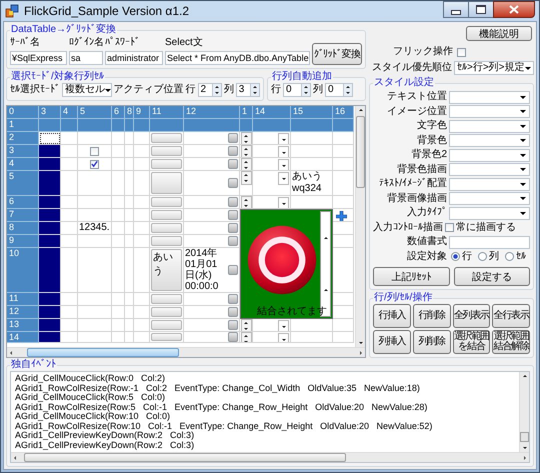  I want to click on close-button, so click(514, 9).